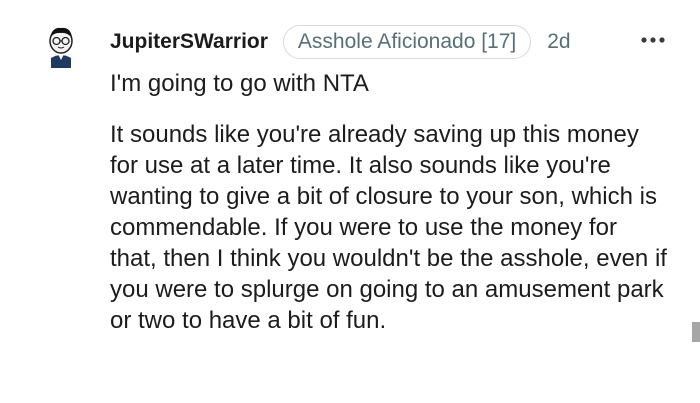 Image resolution: width=700 pixels, height=403 pixels. I want to click on comment-actions-cutoff, so click(260, 398).